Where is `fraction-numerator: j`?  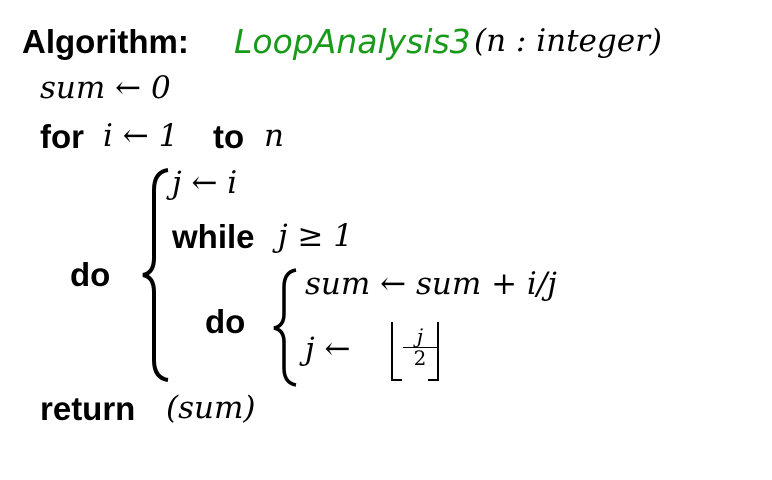 fraction-numerator: j is located at coordinates (420, 337).